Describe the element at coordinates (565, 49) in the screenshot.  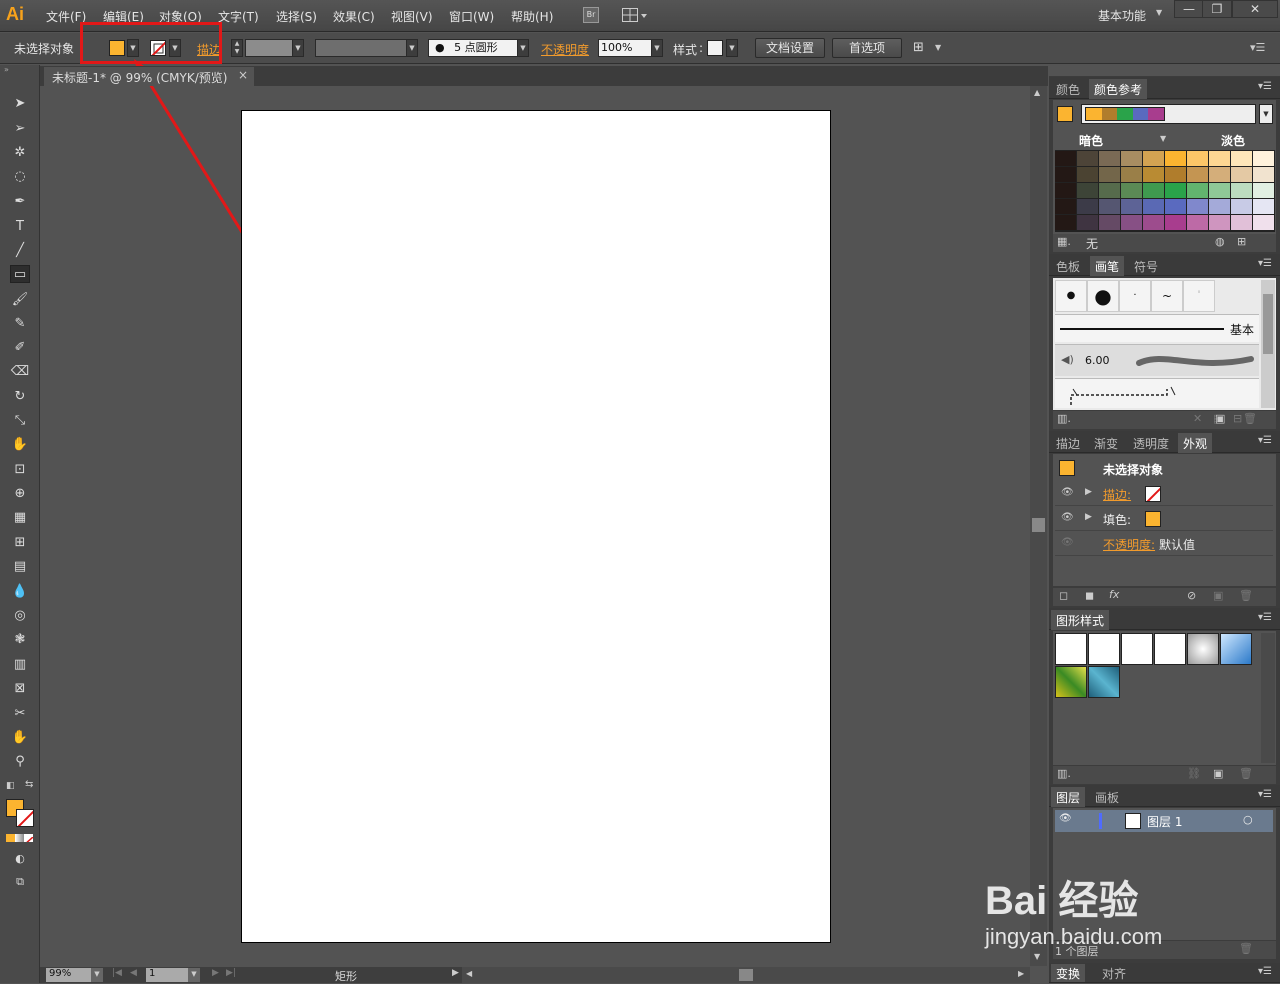
I see `opacity-label: 不透明度` at that location.